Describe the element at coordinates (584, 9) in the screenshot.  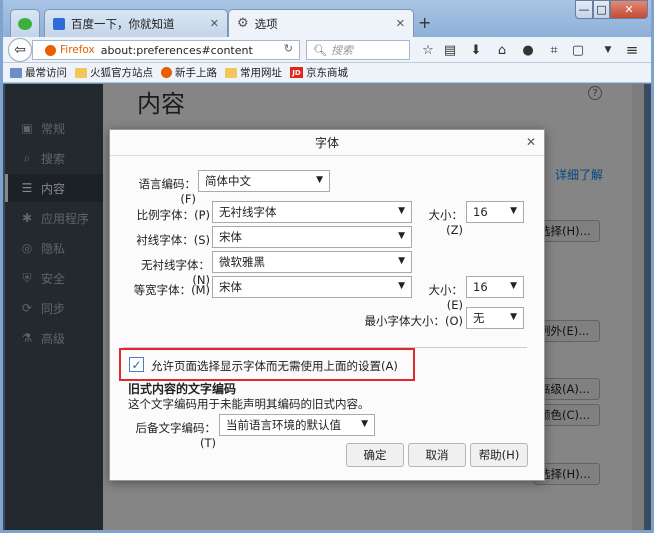
I see `minimize-button: —` at that location.